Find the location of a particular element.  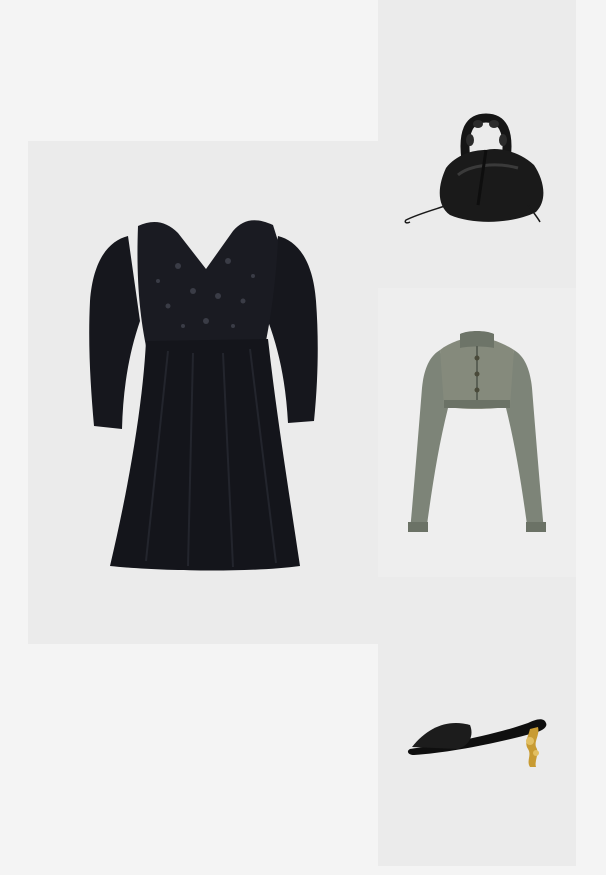

bag-product-tile is located at coordinates (477, 144).